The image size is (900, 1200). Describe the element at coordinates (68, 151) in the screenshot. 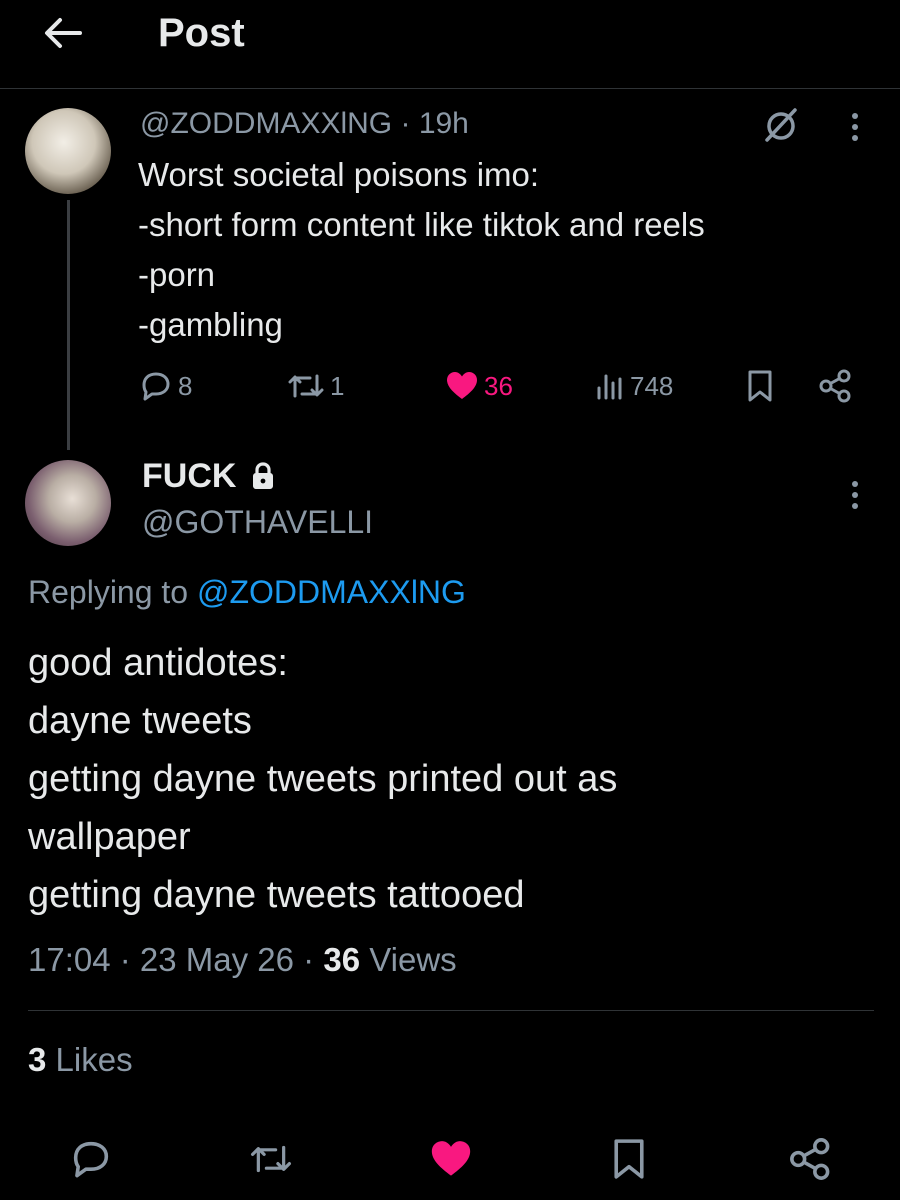

I see `avatar-zoddmaxxing` at that location.